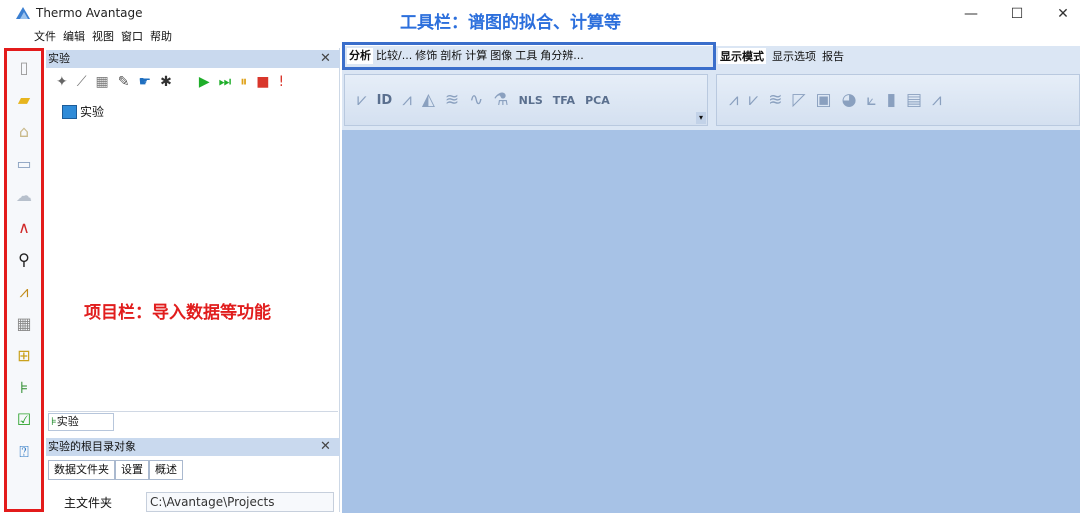 This screenshot has width=1080, height=521. What do you see at coordinates (510, 23) in the screenshot?
I see `toolbar-annotation: 工具栏：谱图的拟合、计算等` at bounding box center [510, 23].